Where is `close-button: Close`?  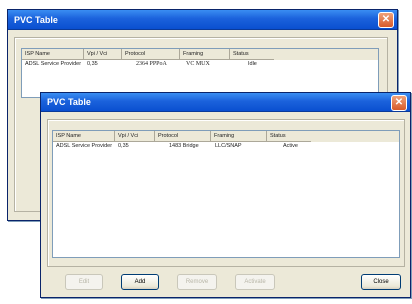
close-button: Close is located at coordinates (381, 282).